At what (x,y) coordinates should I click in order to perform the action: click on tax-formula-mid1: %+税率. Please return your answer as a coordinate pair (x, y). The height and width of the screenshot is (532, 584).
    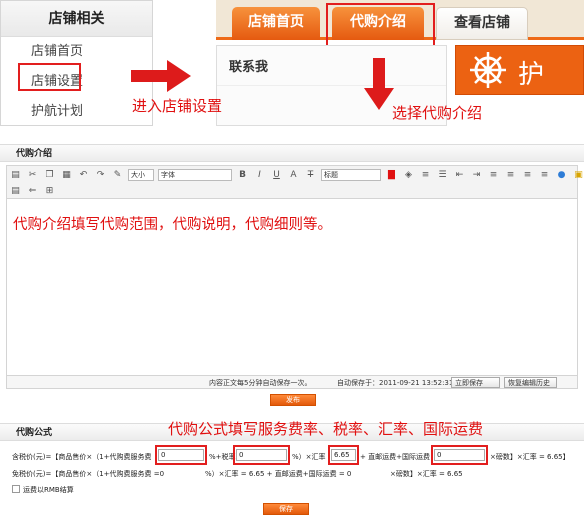
    Looking at the image, I should click on (222, 457).